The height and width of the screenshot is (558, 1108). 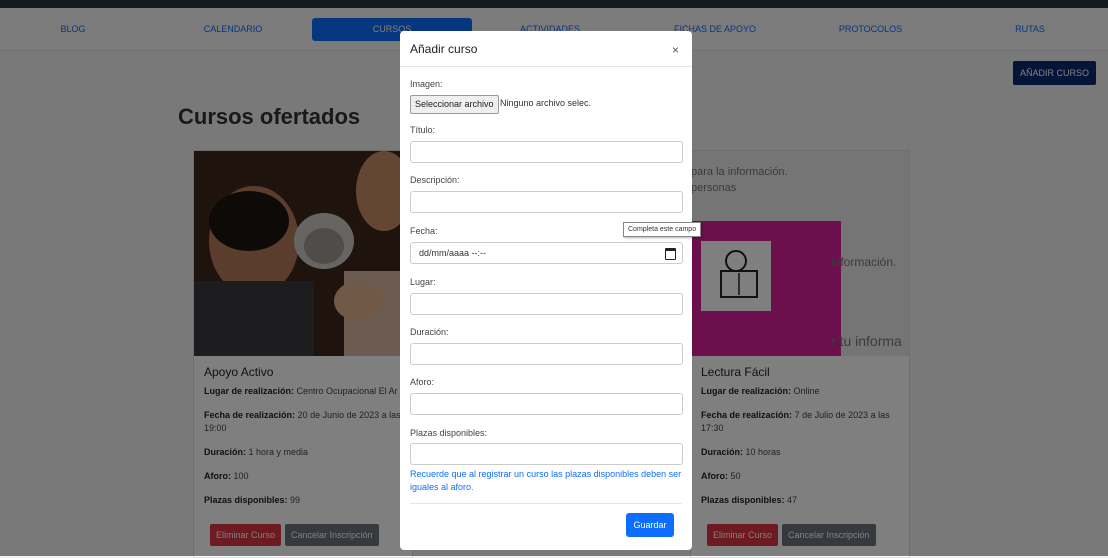 What do you see at coordinates (453, 253) in the screenshot?
I see `fecha-placeholder: dd/mm/aaaa --:--` at bounding box center [453, 253].